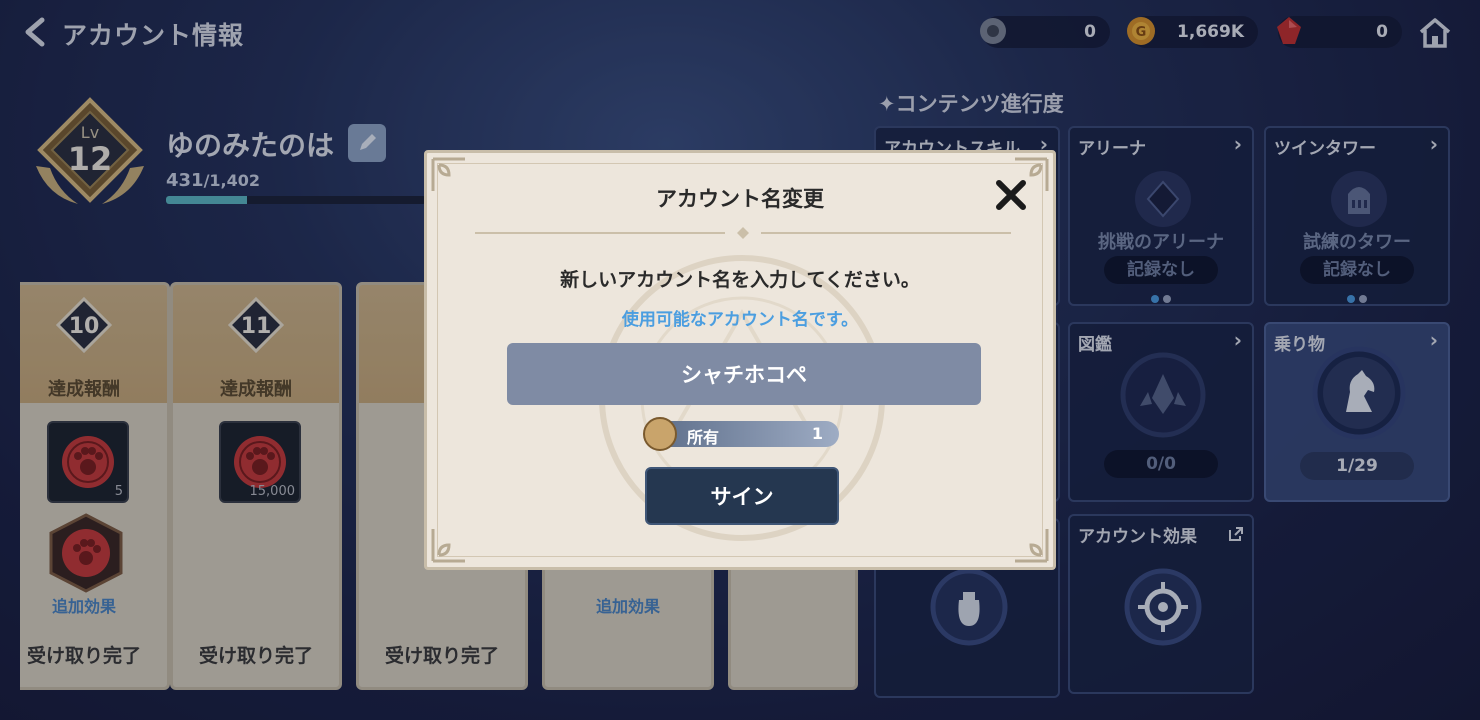  What do you see at coordinates (703, 437) in the screenshot?
I see `owned-label: 所有` at bounding box center [703, 437].